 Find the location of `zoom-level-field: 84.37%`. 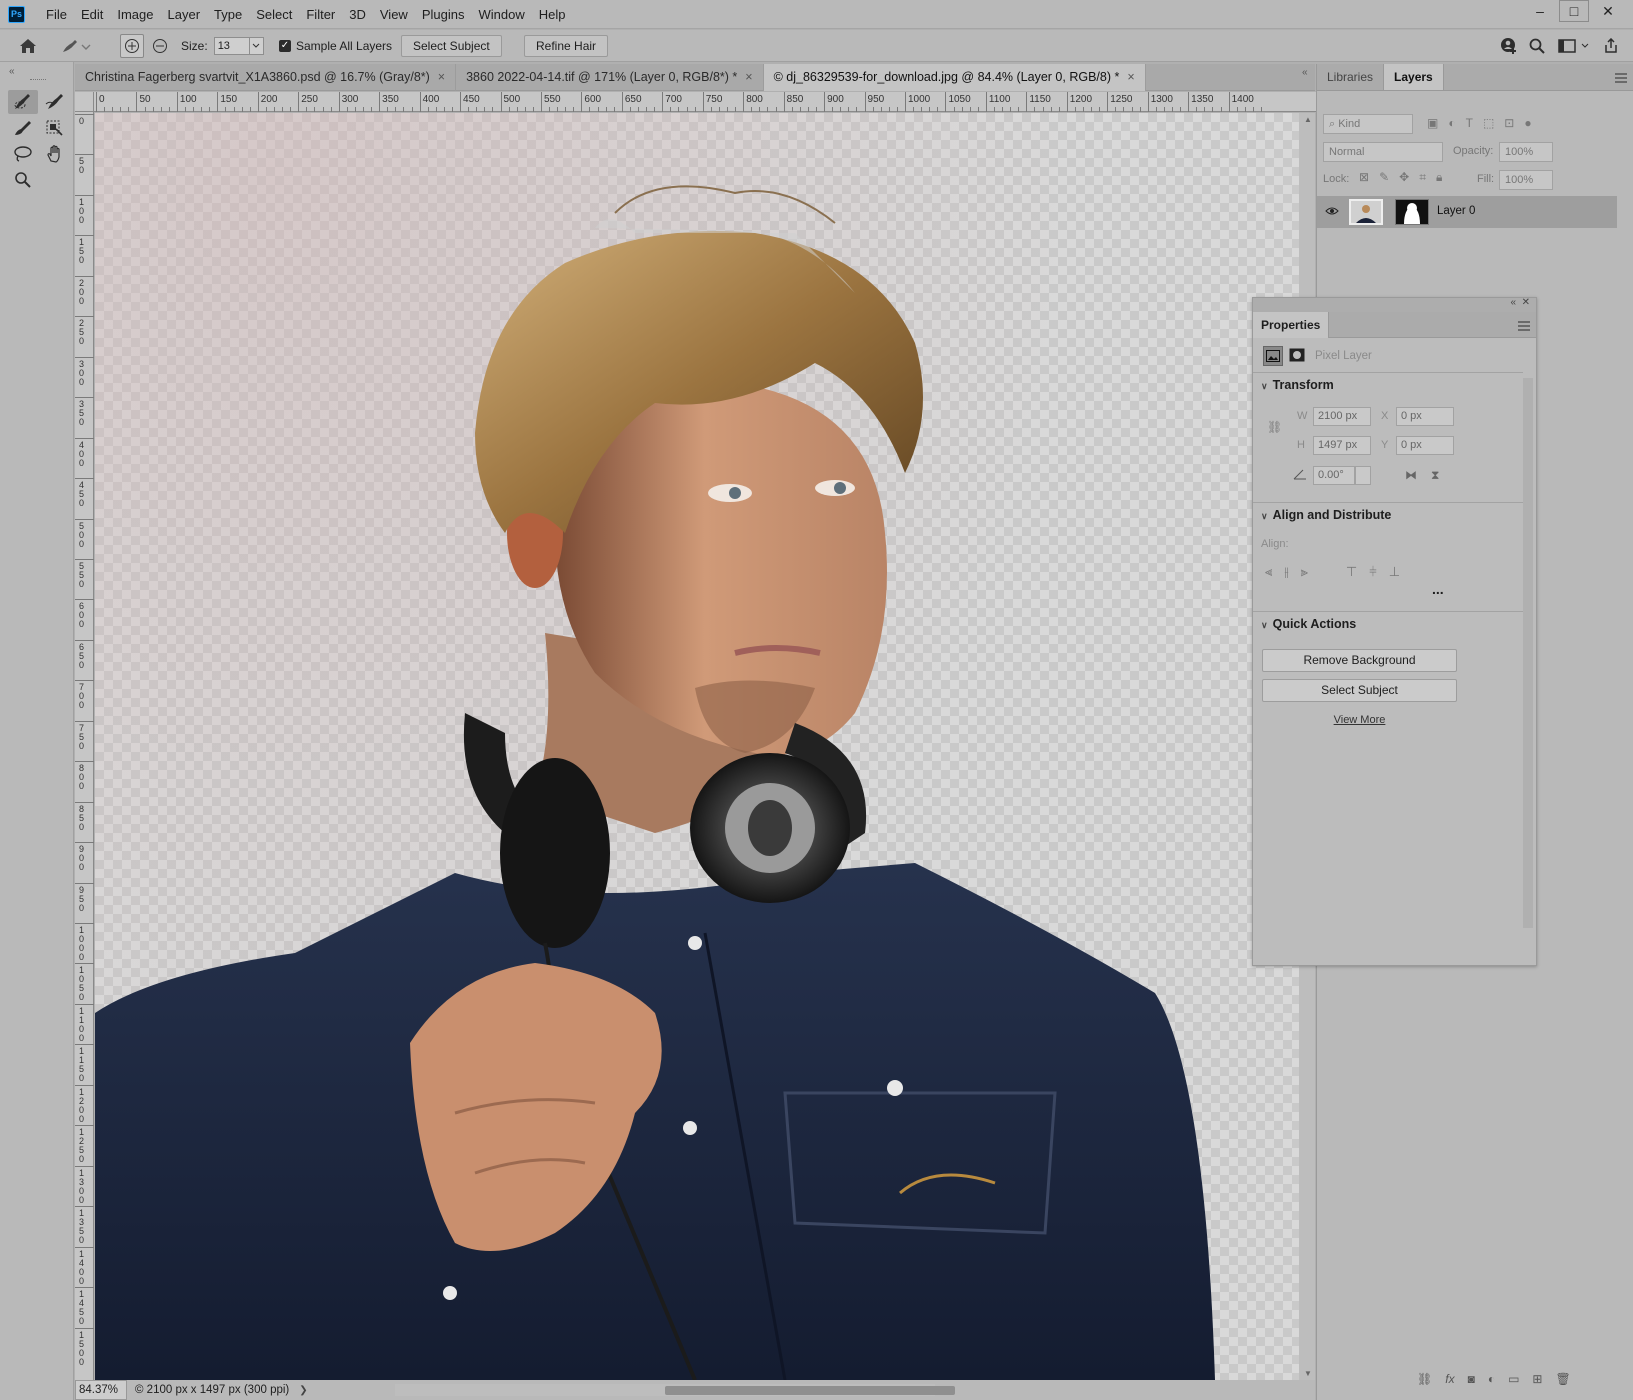

zoom-level-field: 84.37% is located at coordinates (101, 1390).